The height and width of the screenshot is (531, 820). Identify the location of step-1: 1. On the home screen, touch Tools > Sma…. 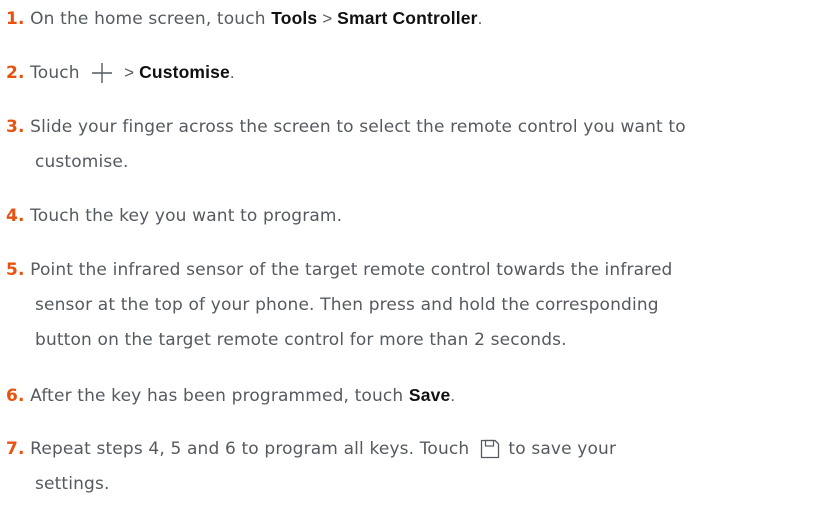
(411, 19).